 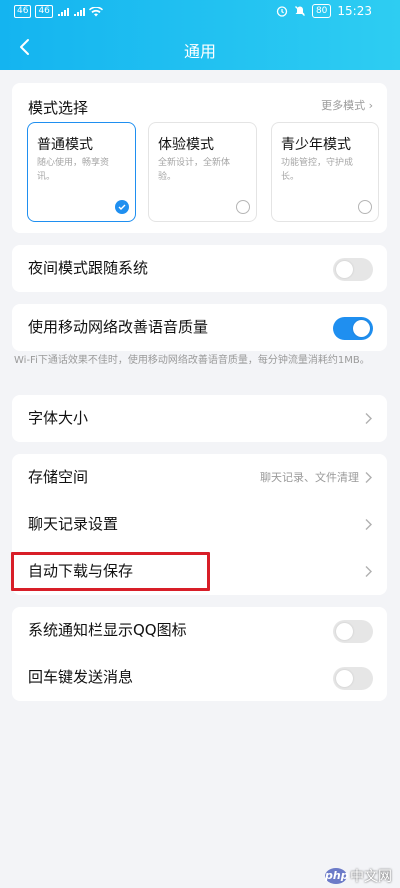 What do you see at coordinates (199, 51) in the screenshot?
I see `page-title: 通用` at bounding box center [199, 51].